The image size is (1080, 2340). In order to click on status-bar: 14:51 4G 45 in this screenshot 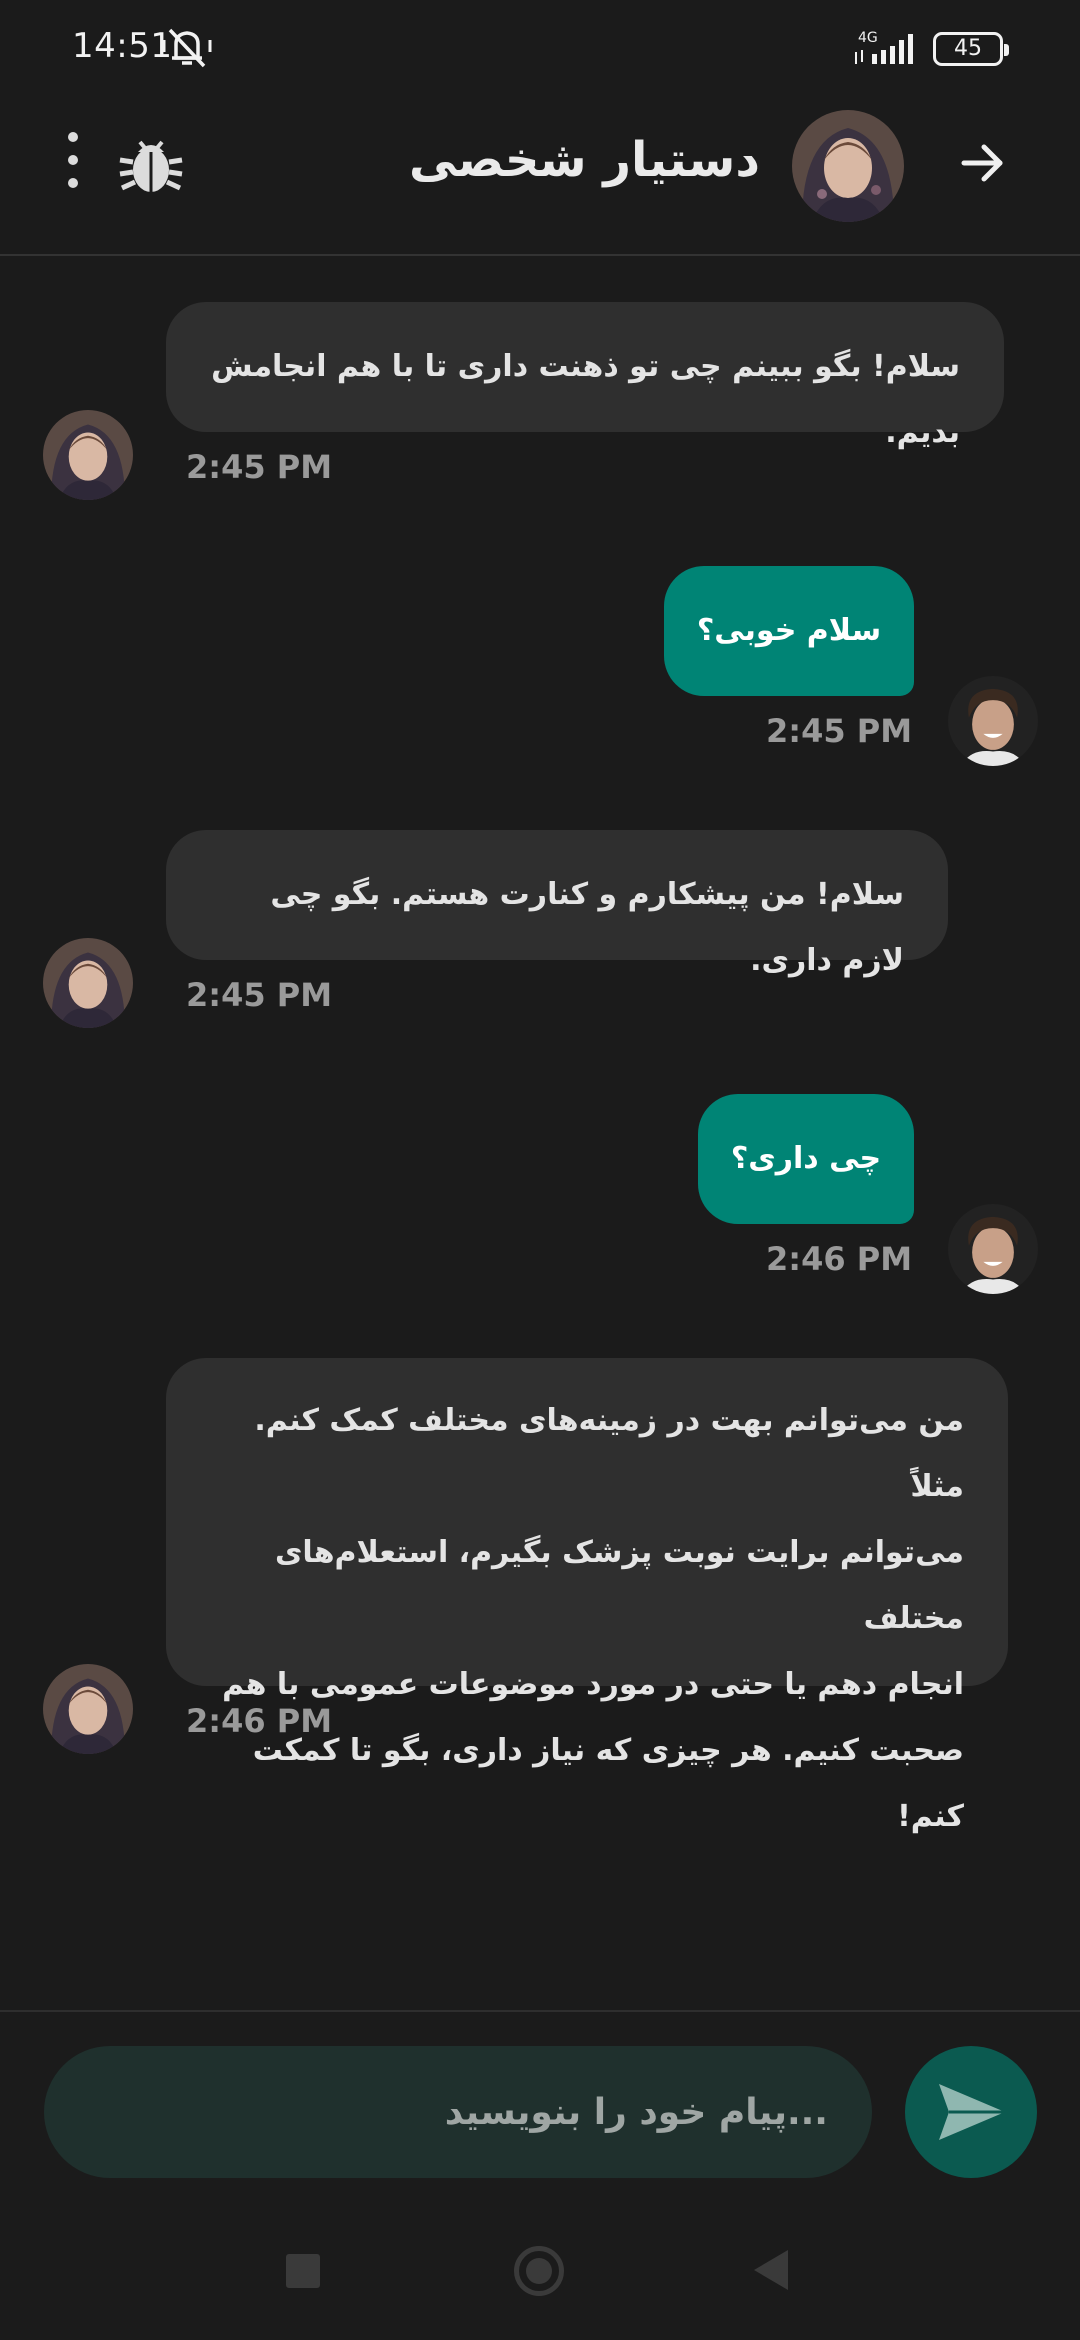, I will do `click(540, 48)`.